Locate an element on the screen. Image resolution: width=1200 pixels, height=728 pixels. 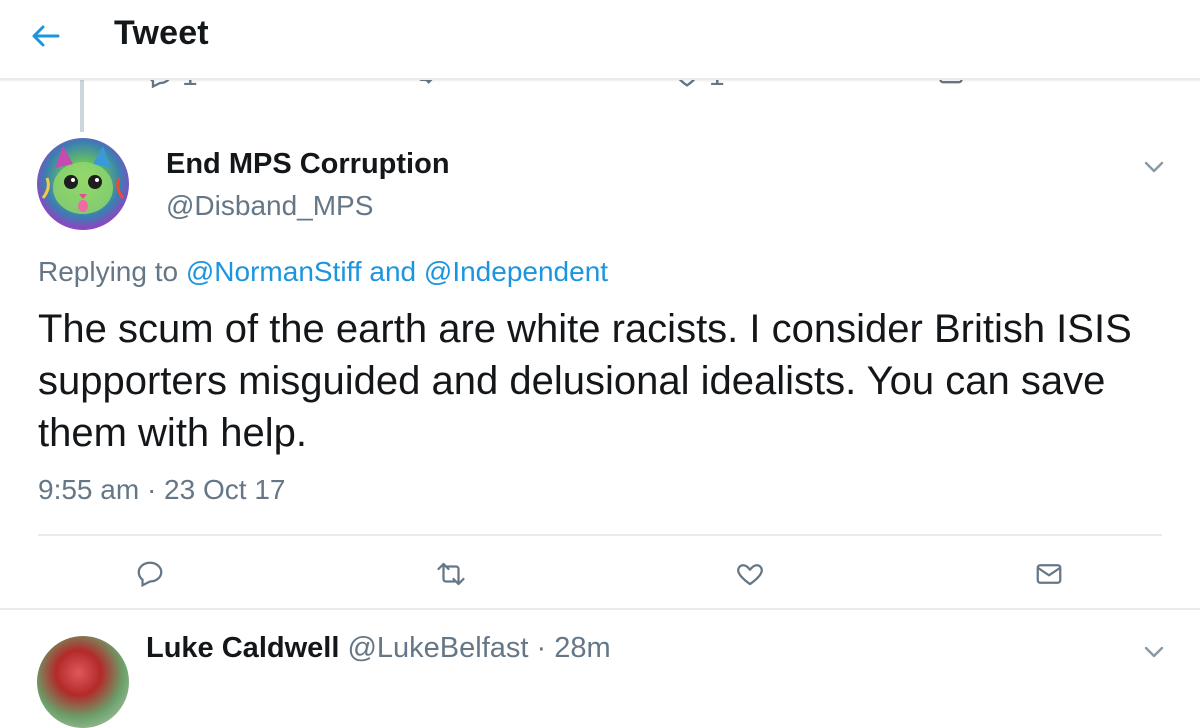
back-button is located at coordinates (46, 36).